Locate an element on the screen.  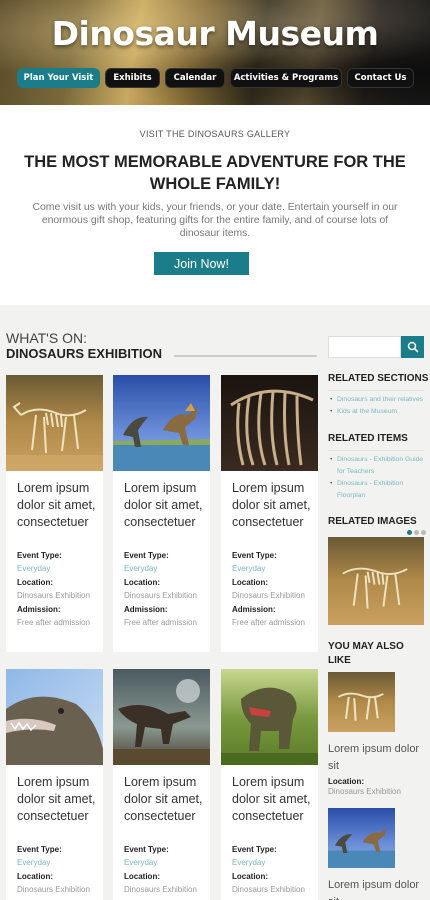
related-images-title: RELATED IMAGES is located at coordinates (372, 521).